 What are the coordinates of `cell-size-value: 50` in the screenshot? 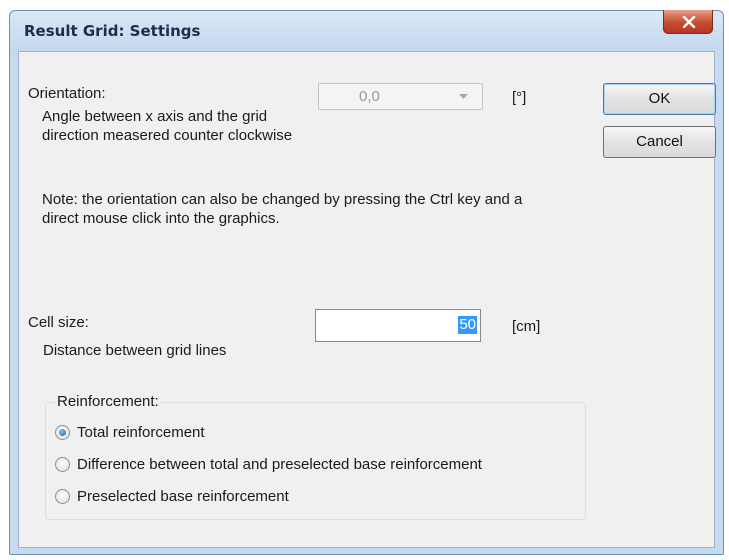 It's located at (467, 325).